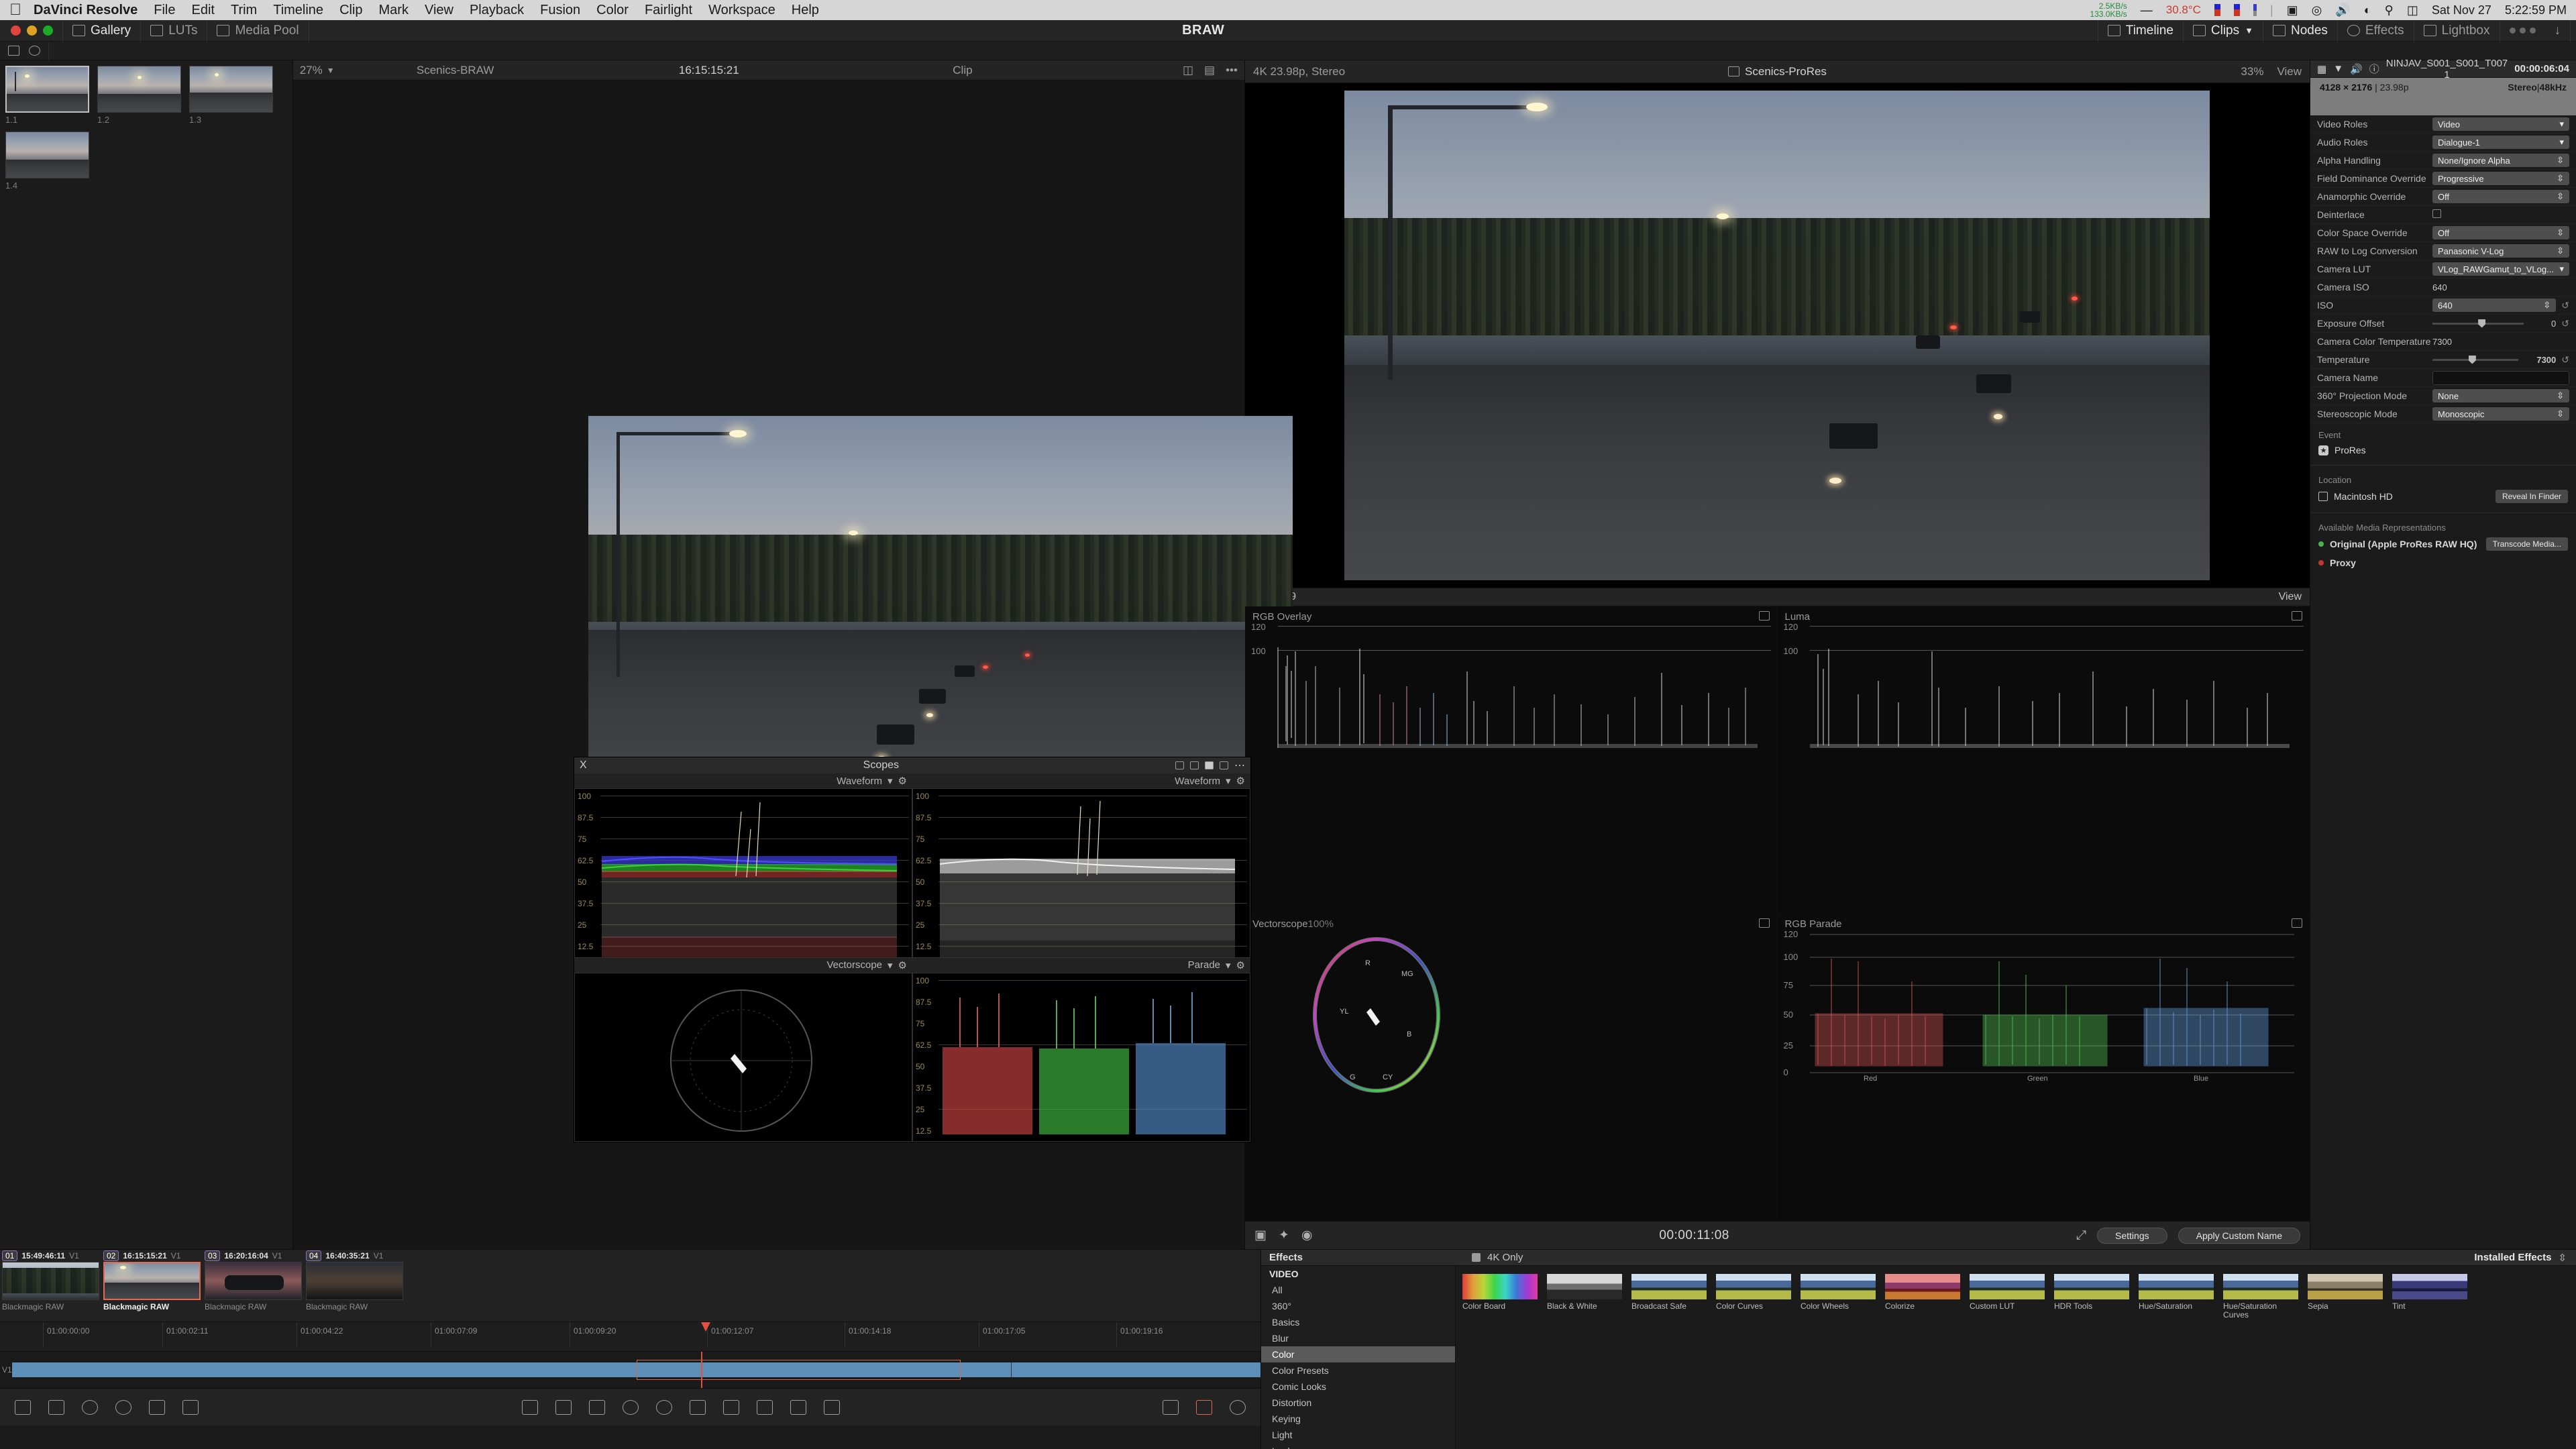  Describe the element at coordinates (1284, 1235) in the screenshot. I see `transport-wand-icon: ✦` at that location.